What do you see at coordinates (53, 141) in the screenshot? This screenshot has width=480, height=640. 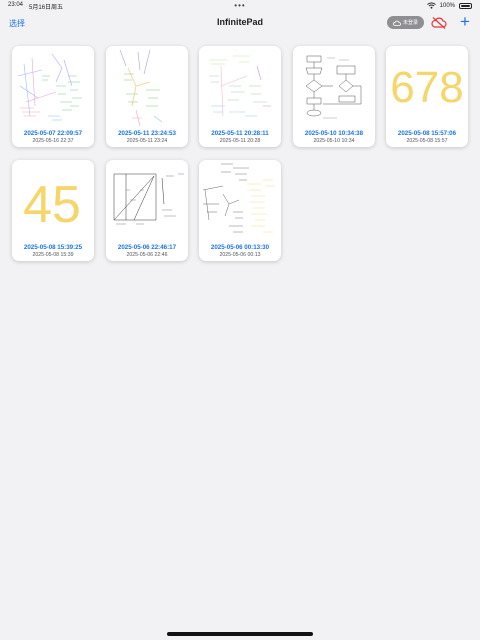 I see `note-modified-date: 2025-05-16 22:37` at bounding box center [53, 141].